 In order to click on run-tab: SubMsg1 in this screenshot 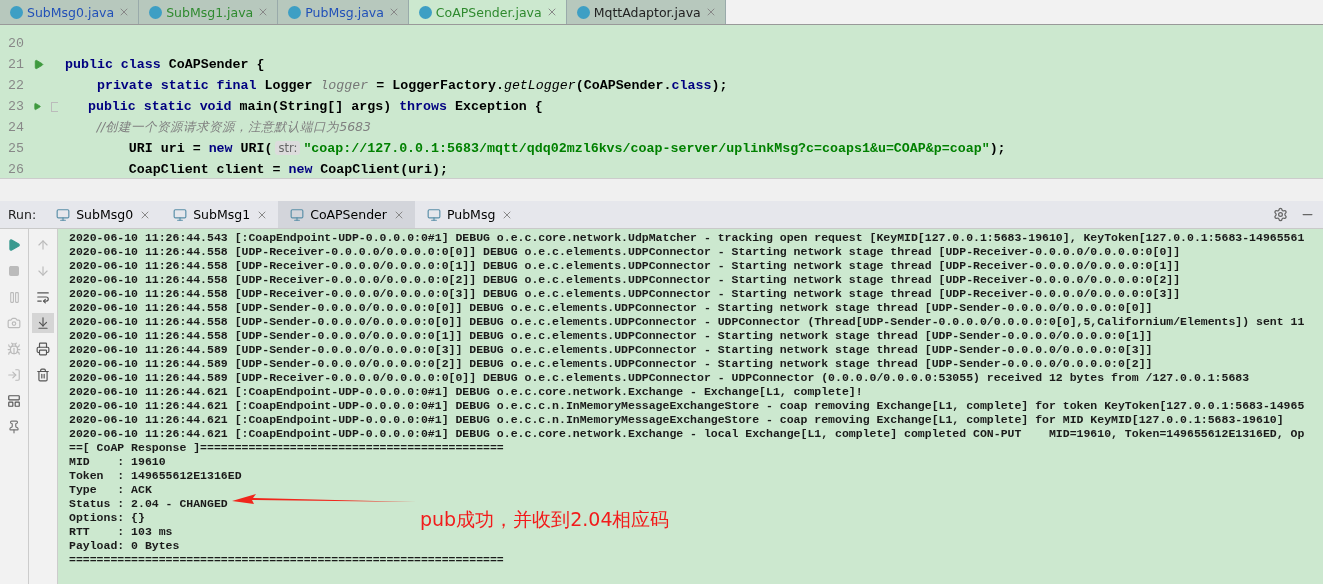, I will do `click(220, 214)`.